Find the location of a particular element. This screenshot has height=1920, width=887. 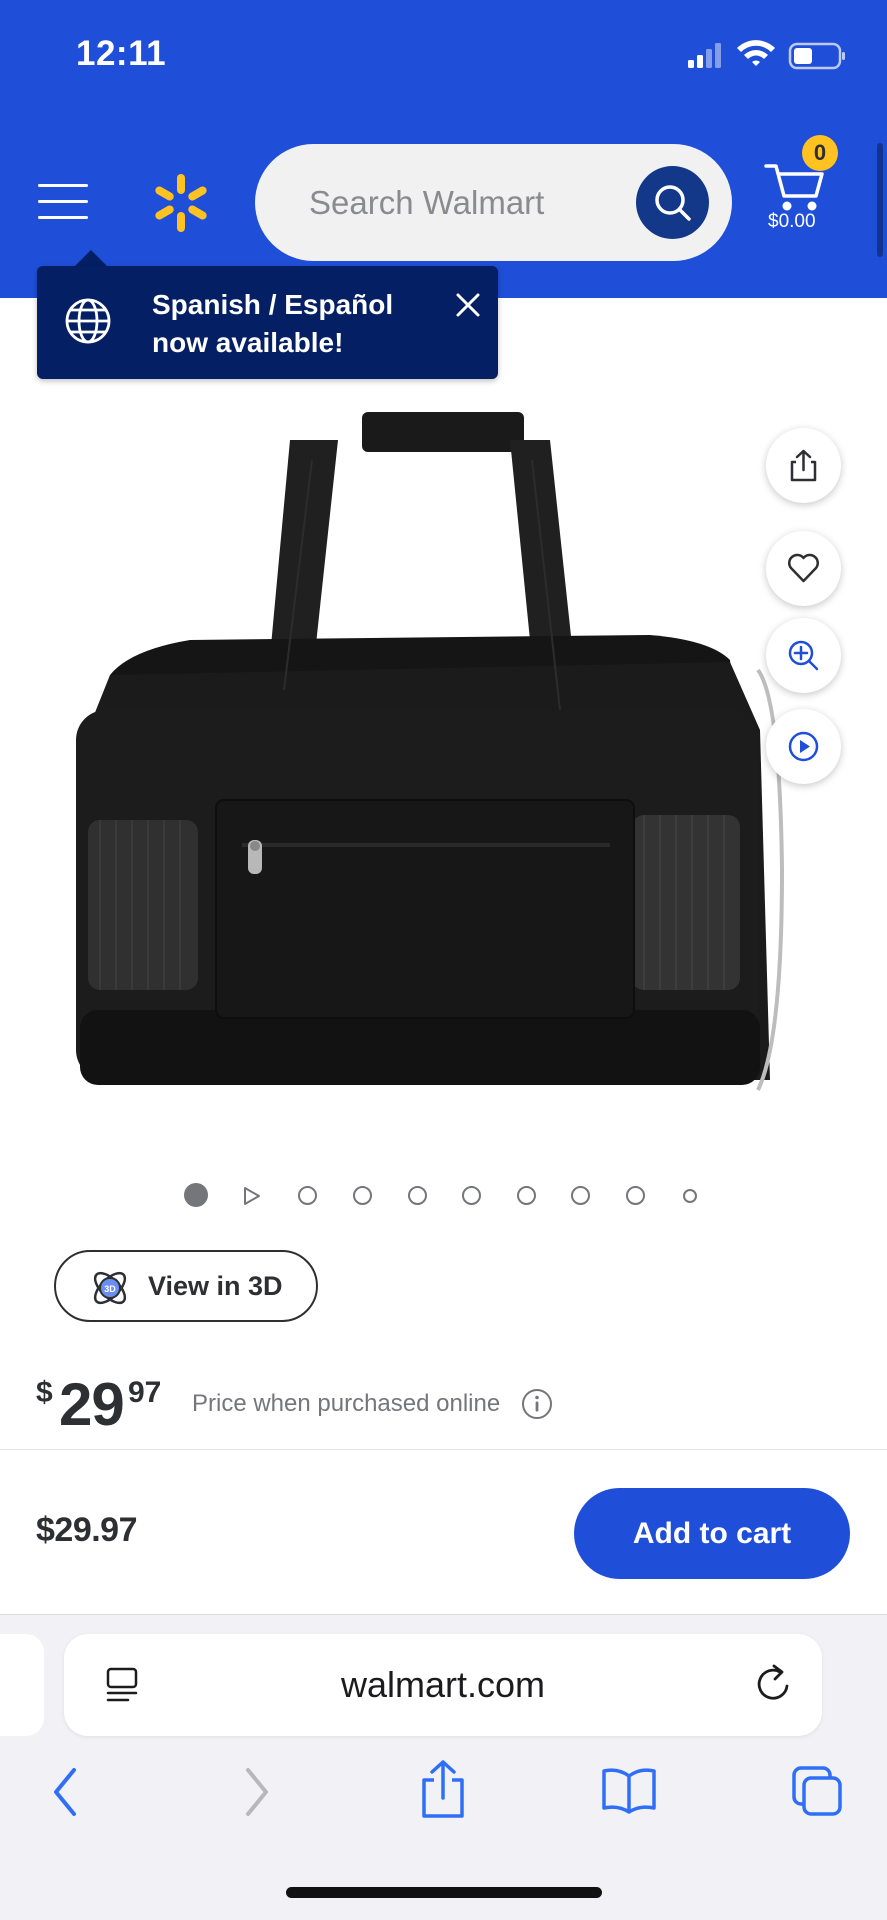

view-in-3d-button: 3D View in 3D is located at coordinates (186, 1286).